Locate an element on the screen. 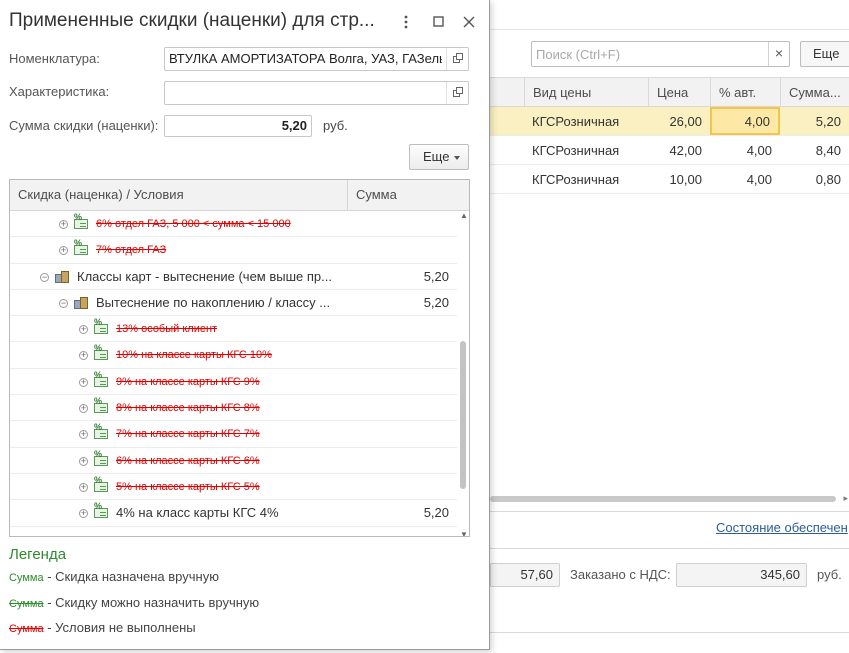  maximize-icon is located at coordinates (438, 22).